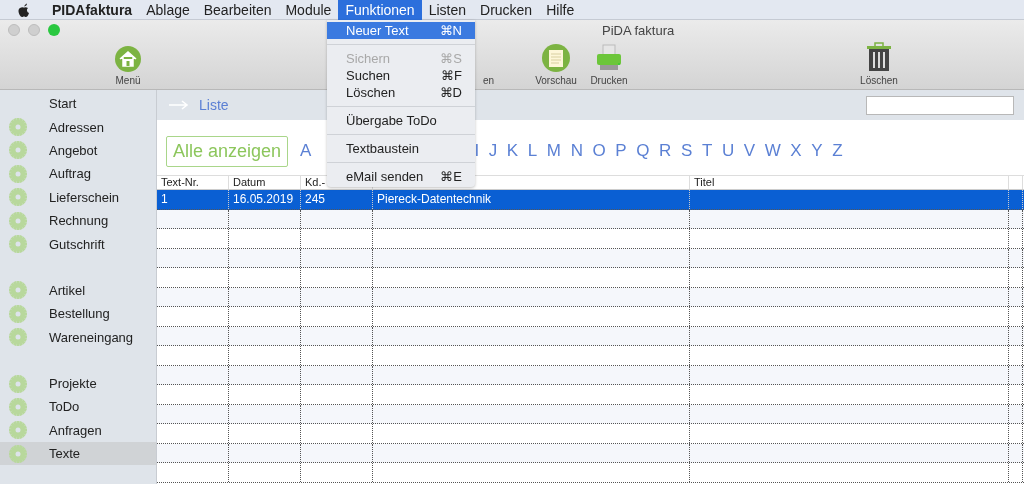  What do you see at coordinates (599, 151) in the screenshot?
I see `letter-link: O` at bounding box center [599, 151].